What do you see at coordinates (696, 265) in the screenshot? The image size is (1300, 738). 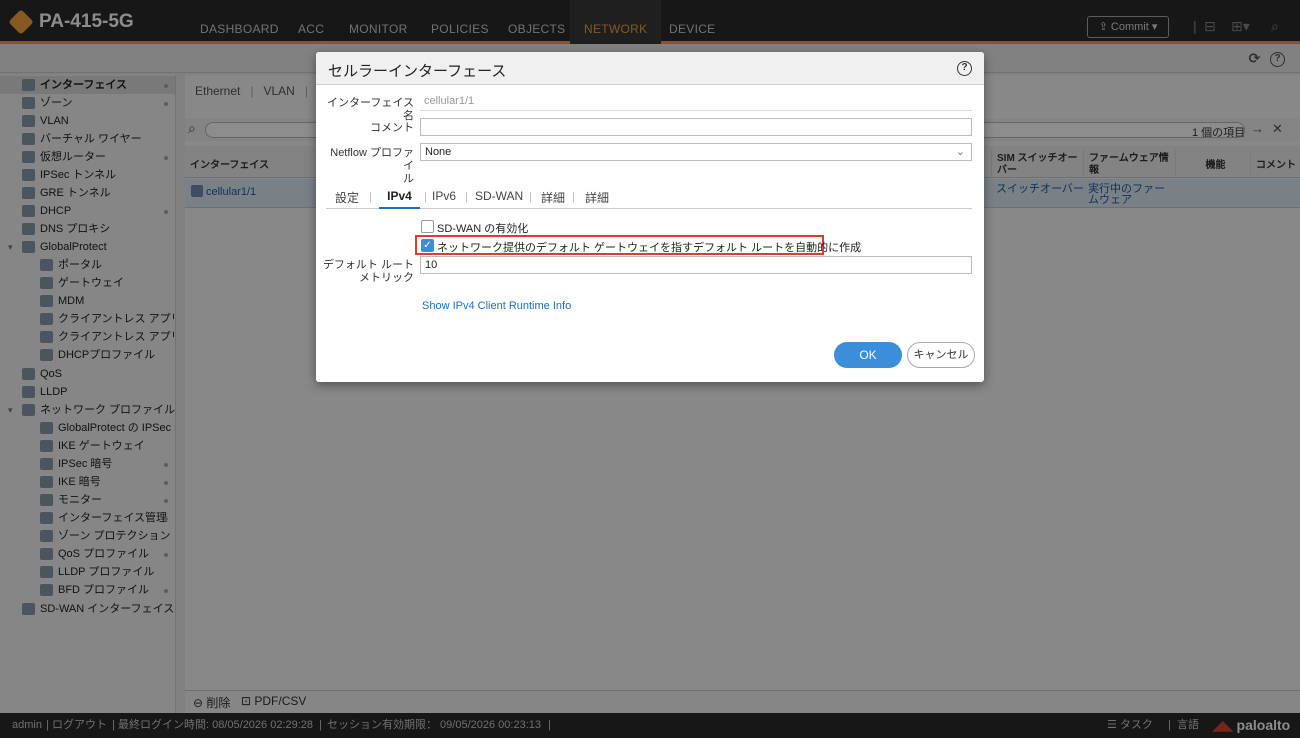 I see `default-route-metric-input: 10` at bounding box center [696, 265].